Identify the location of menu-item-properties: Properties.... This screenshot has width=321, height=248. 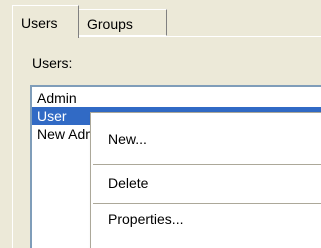
(145, 219).